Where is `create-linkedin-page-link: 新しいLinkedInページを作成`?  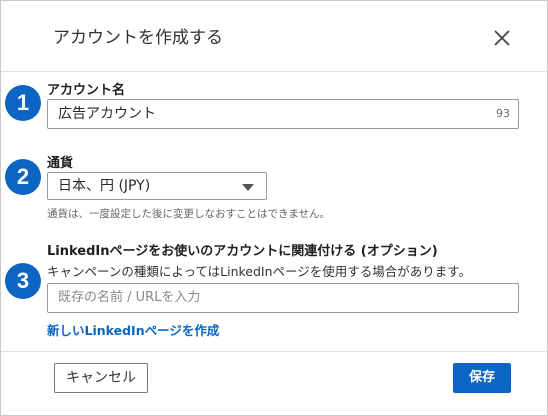
create-linkedin-page-link: 新しいLinkedInページを作成 is located at coordinates (133, 329).